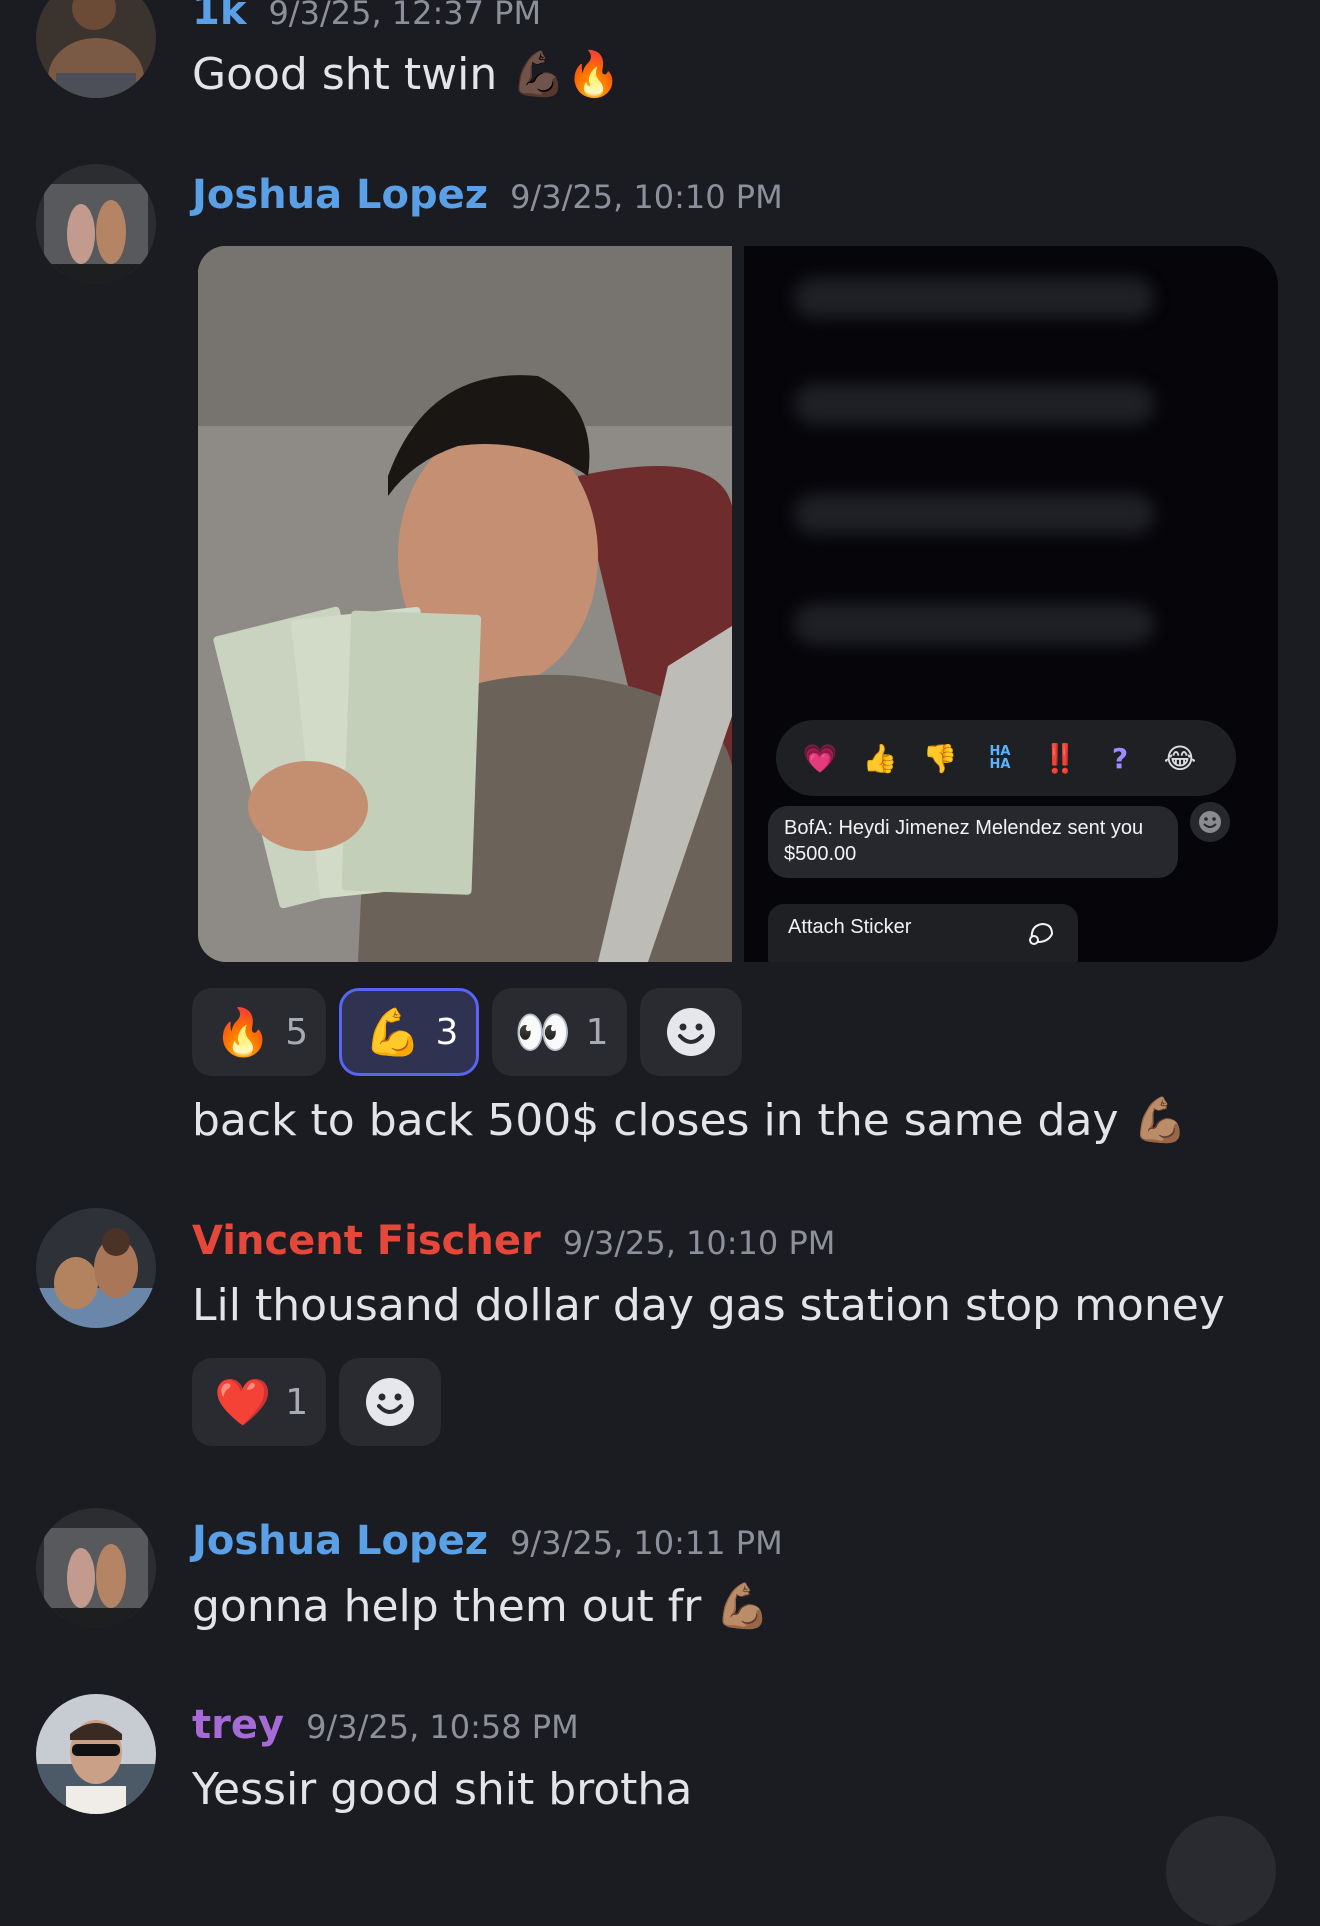  I want to click on message-text: Yessir good shit brotha, so click(442, 1789).